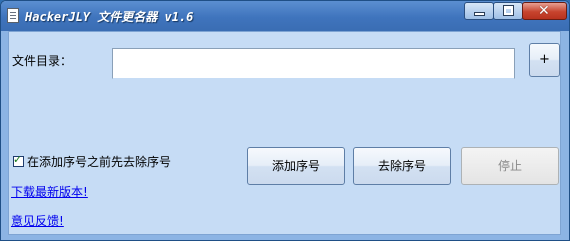  I want to click on checkmark-icon: ✓, so click(18, 159).